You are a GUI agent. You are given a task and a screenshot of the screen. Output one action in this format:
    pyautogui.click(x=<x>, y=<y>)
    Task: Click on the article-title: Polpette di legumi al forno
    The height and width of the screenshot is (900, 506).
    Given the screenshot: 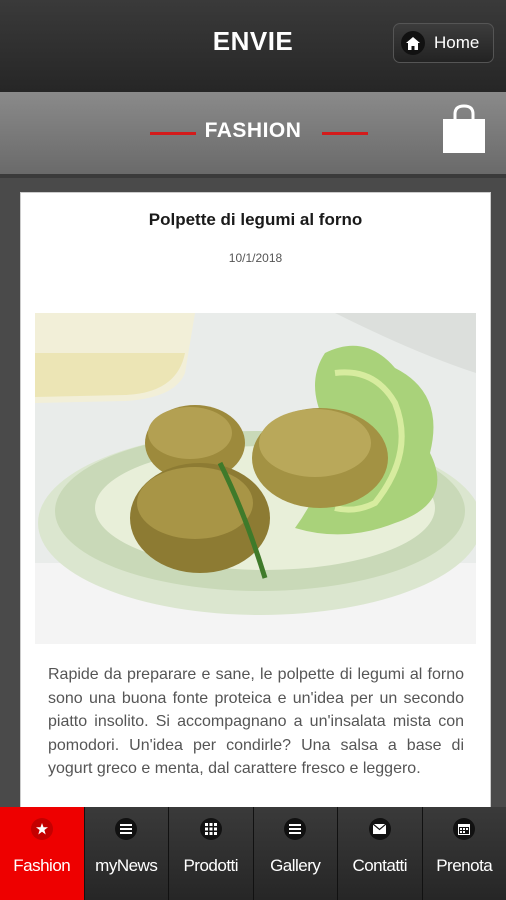 What is the action you would take?
    pyautogui.click(x=255, y=219)
    